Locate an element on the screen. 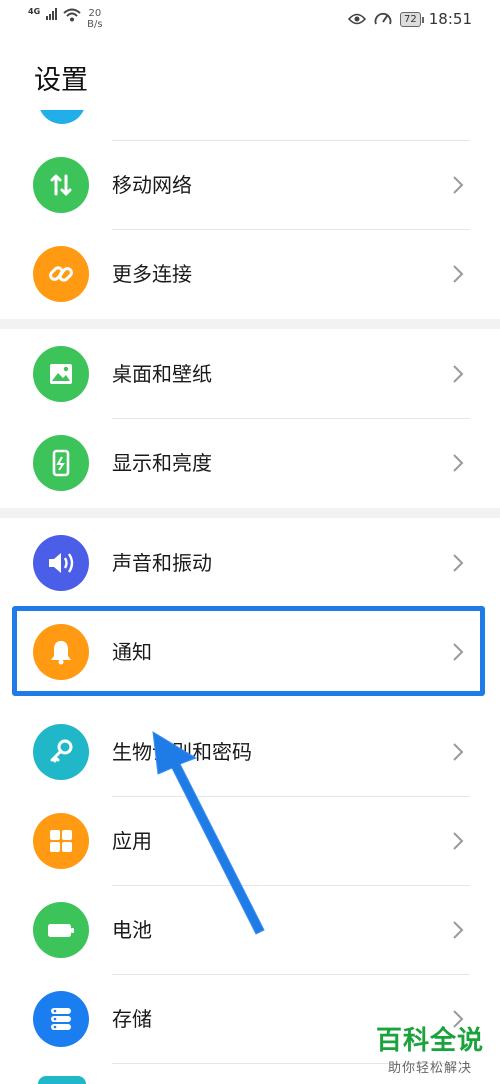 The width and height of the screenshot is (500, 1084). watermark: 百科全说 助你轻松解决 is located at coordinates (430, 1048).